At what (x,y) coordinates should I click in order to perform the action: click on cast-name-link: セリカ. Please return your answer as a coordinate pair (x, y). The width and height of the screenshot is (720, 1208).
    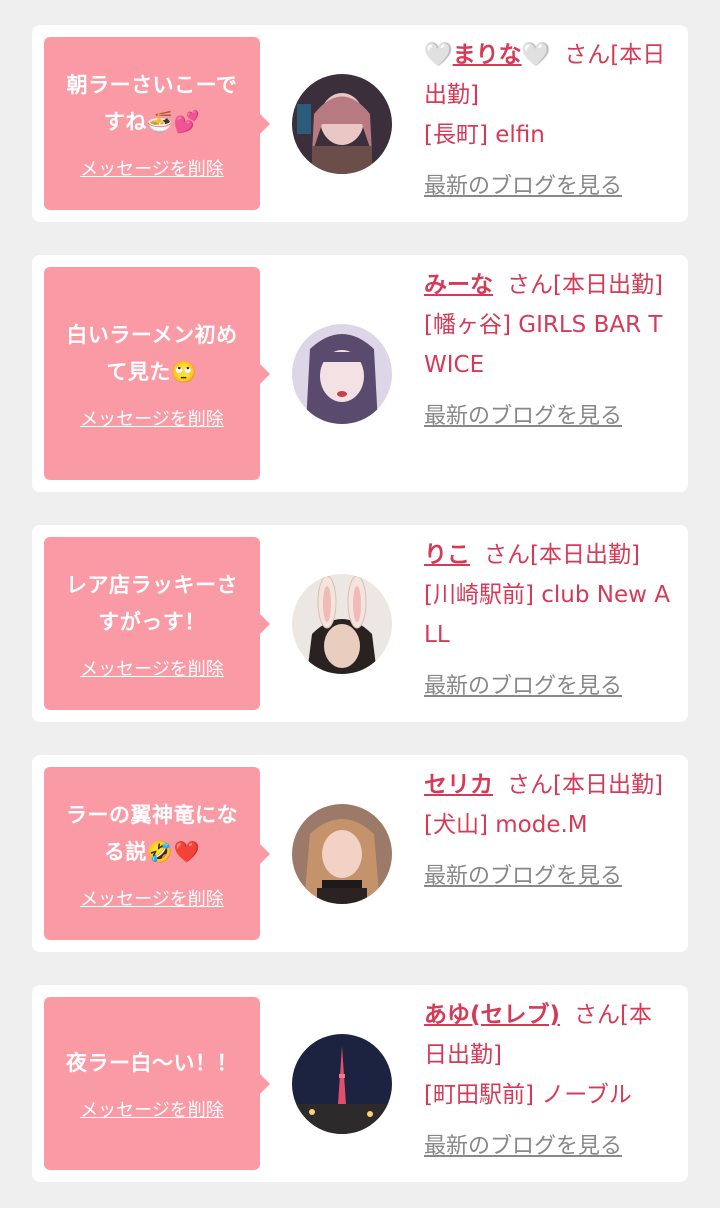
    Looking at the image, I should click on (458, 785).